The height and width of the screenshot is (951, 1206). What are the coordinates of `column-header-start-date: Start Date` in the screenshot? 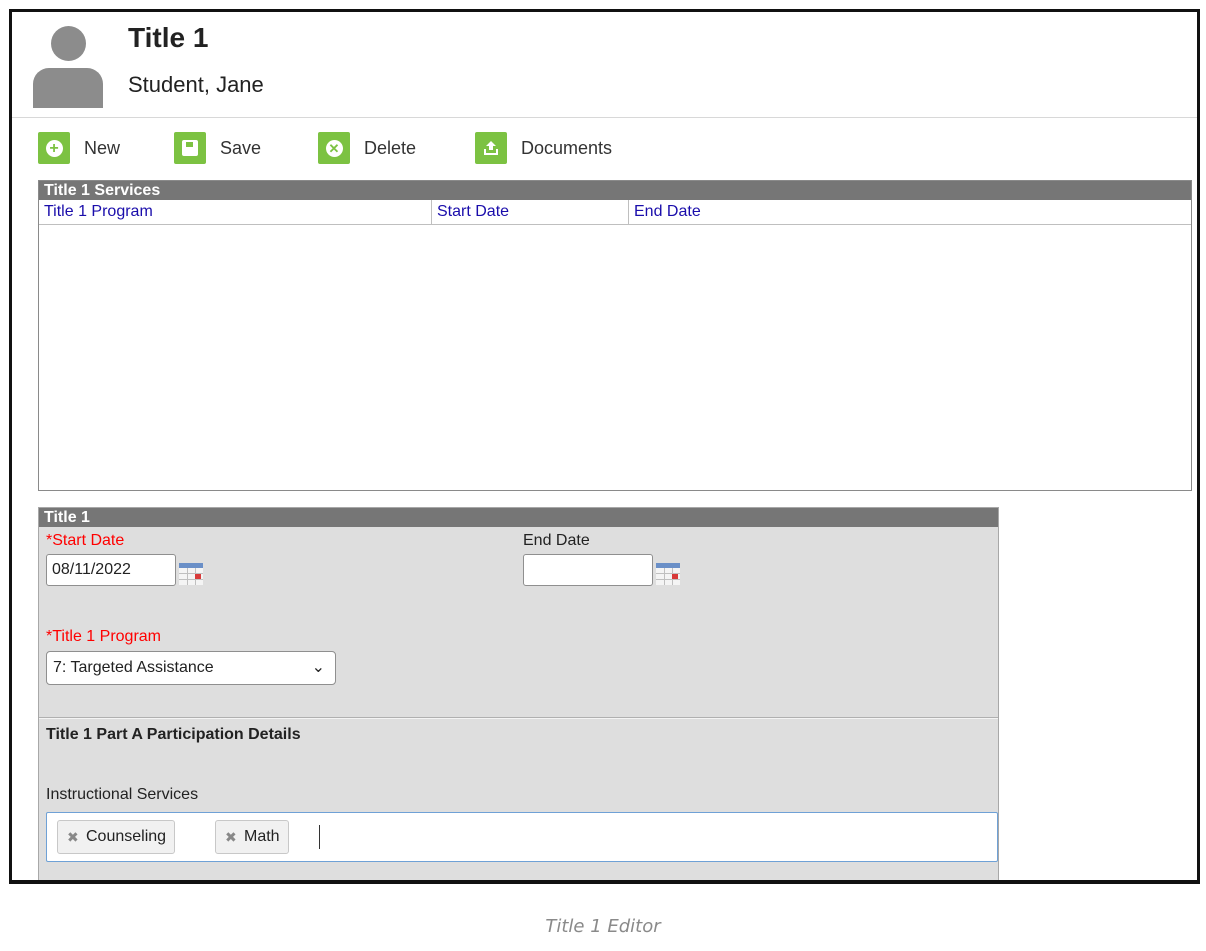 It's located at (530, 212).